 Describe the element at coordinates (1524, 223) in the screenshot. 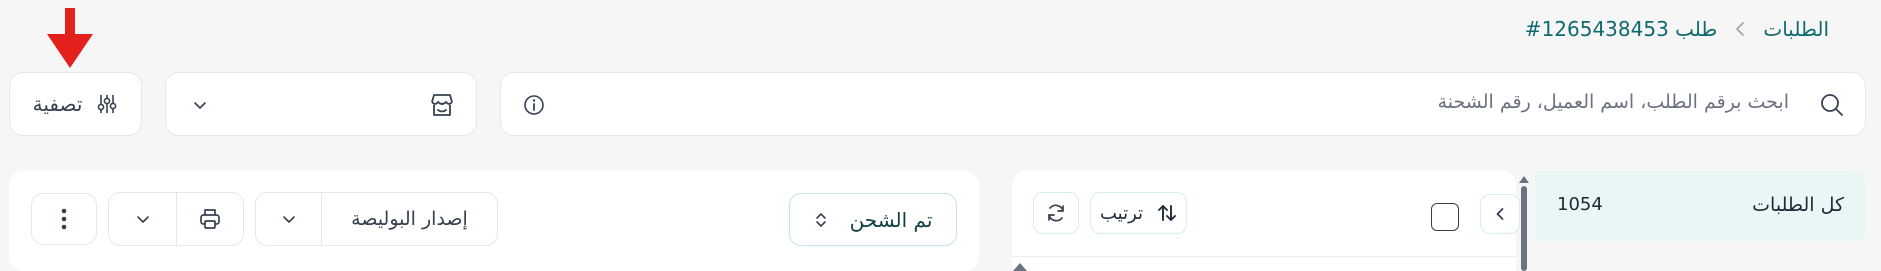

I see `scrollbar` at that location.